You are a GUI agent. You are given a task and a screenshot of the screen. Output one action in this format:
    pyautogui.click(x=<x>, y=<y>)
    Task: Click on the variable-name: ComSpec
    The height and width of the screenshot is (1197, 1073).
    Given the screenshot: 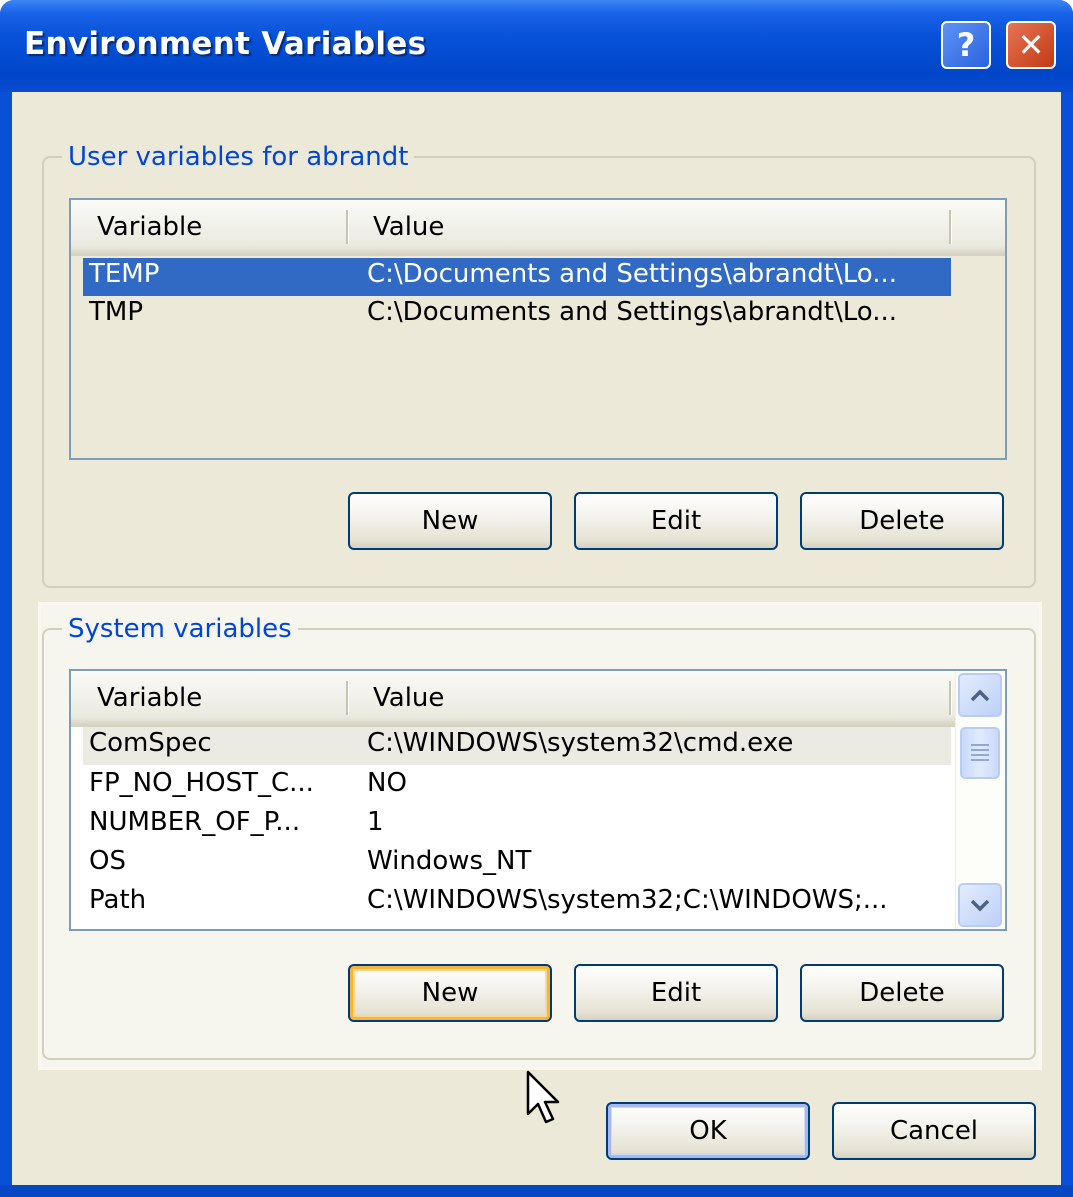 What is the action you would take?
    pyautogui.click(x=150, y=743)
    